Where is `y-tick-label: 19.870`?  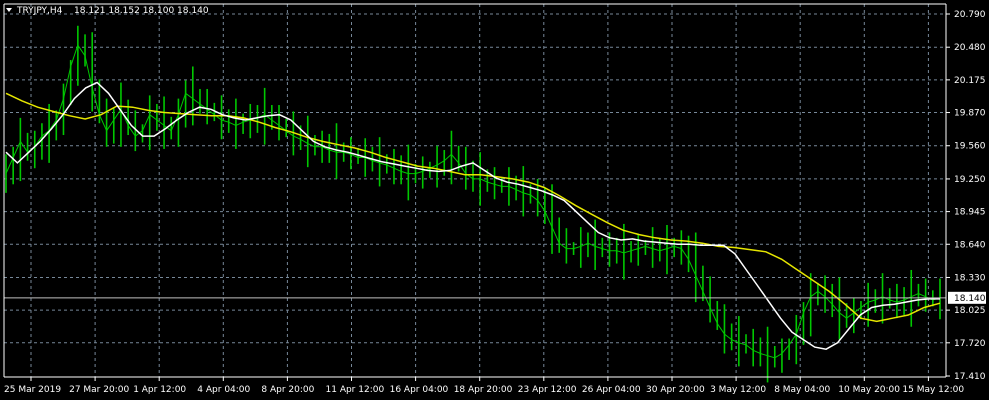 y-tick-label: 19.870 is located at coordinates (970, 114).